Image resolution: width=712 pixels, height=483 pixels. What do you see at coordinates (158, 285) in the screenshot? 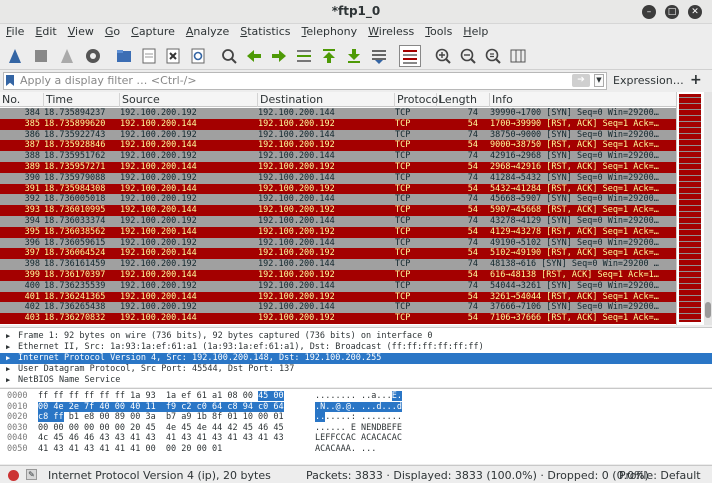
I see `packet-cell-src: 192.100.200.192` at bounding box center [158, 285].